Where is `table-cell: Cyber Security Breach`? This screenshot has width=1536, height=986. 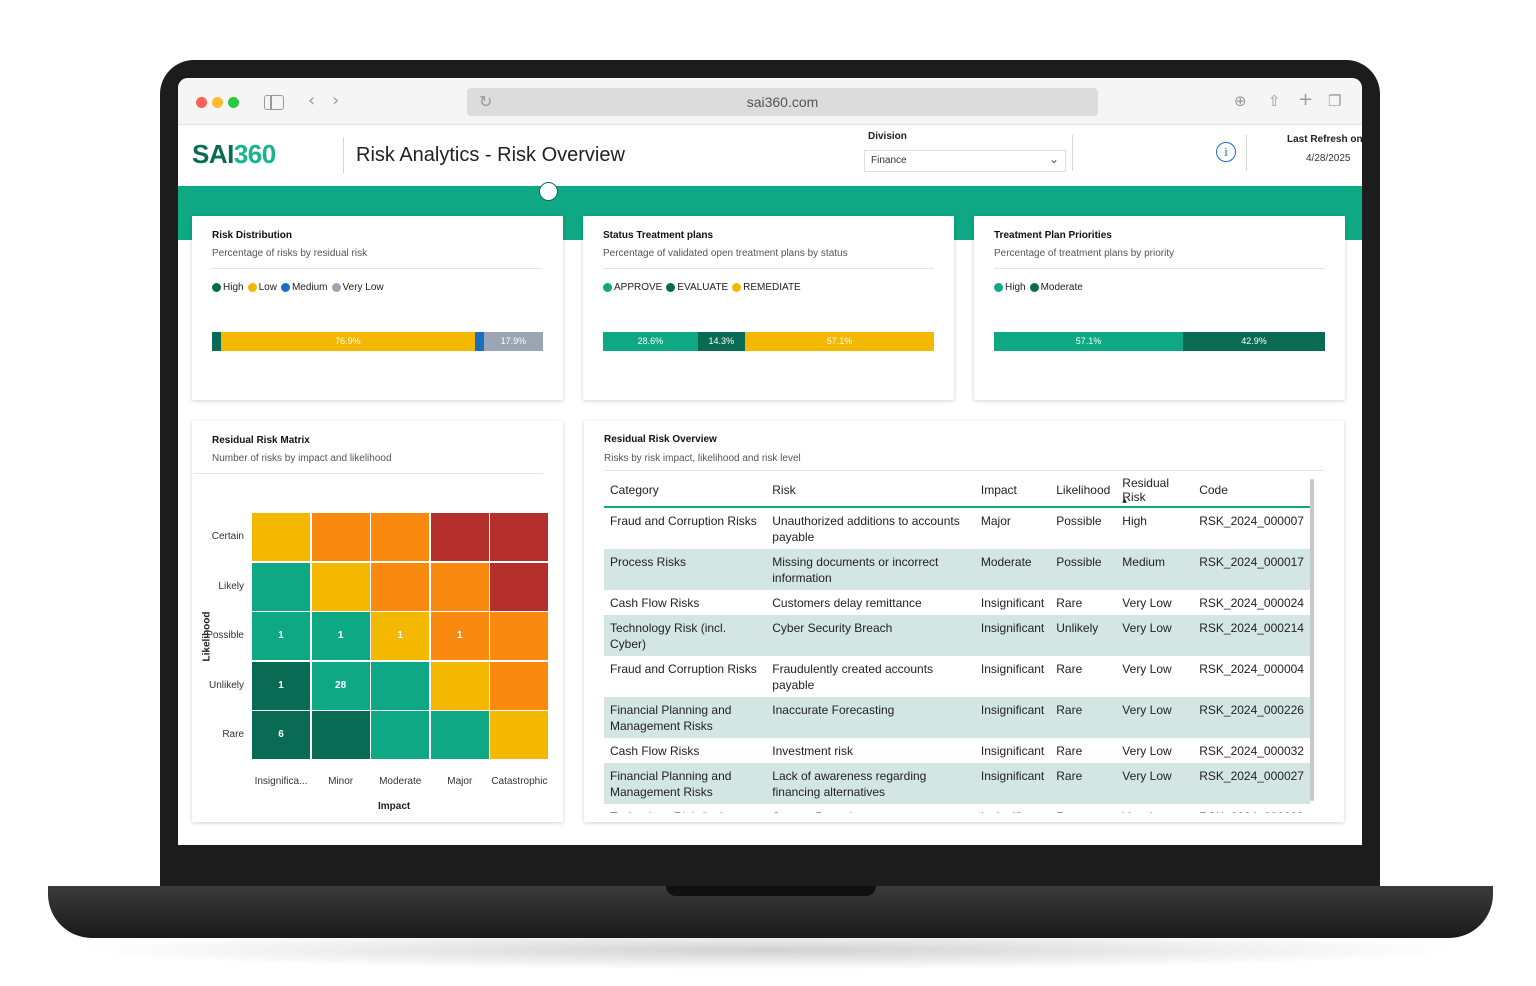
table-cell: Cyber Security Breach is located at coordinates (870, 635).